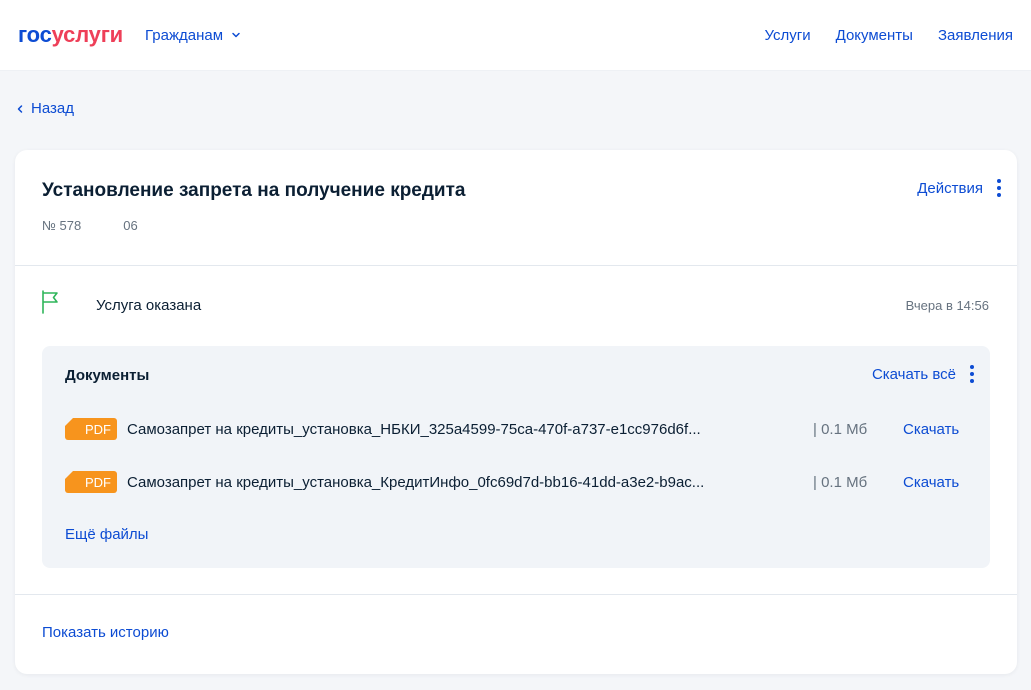 This screenshot has height=690, width=1031. Describe the element at coordinates (35, 34) in the screenshot. I see `logo-part-gos: гос` at that location.